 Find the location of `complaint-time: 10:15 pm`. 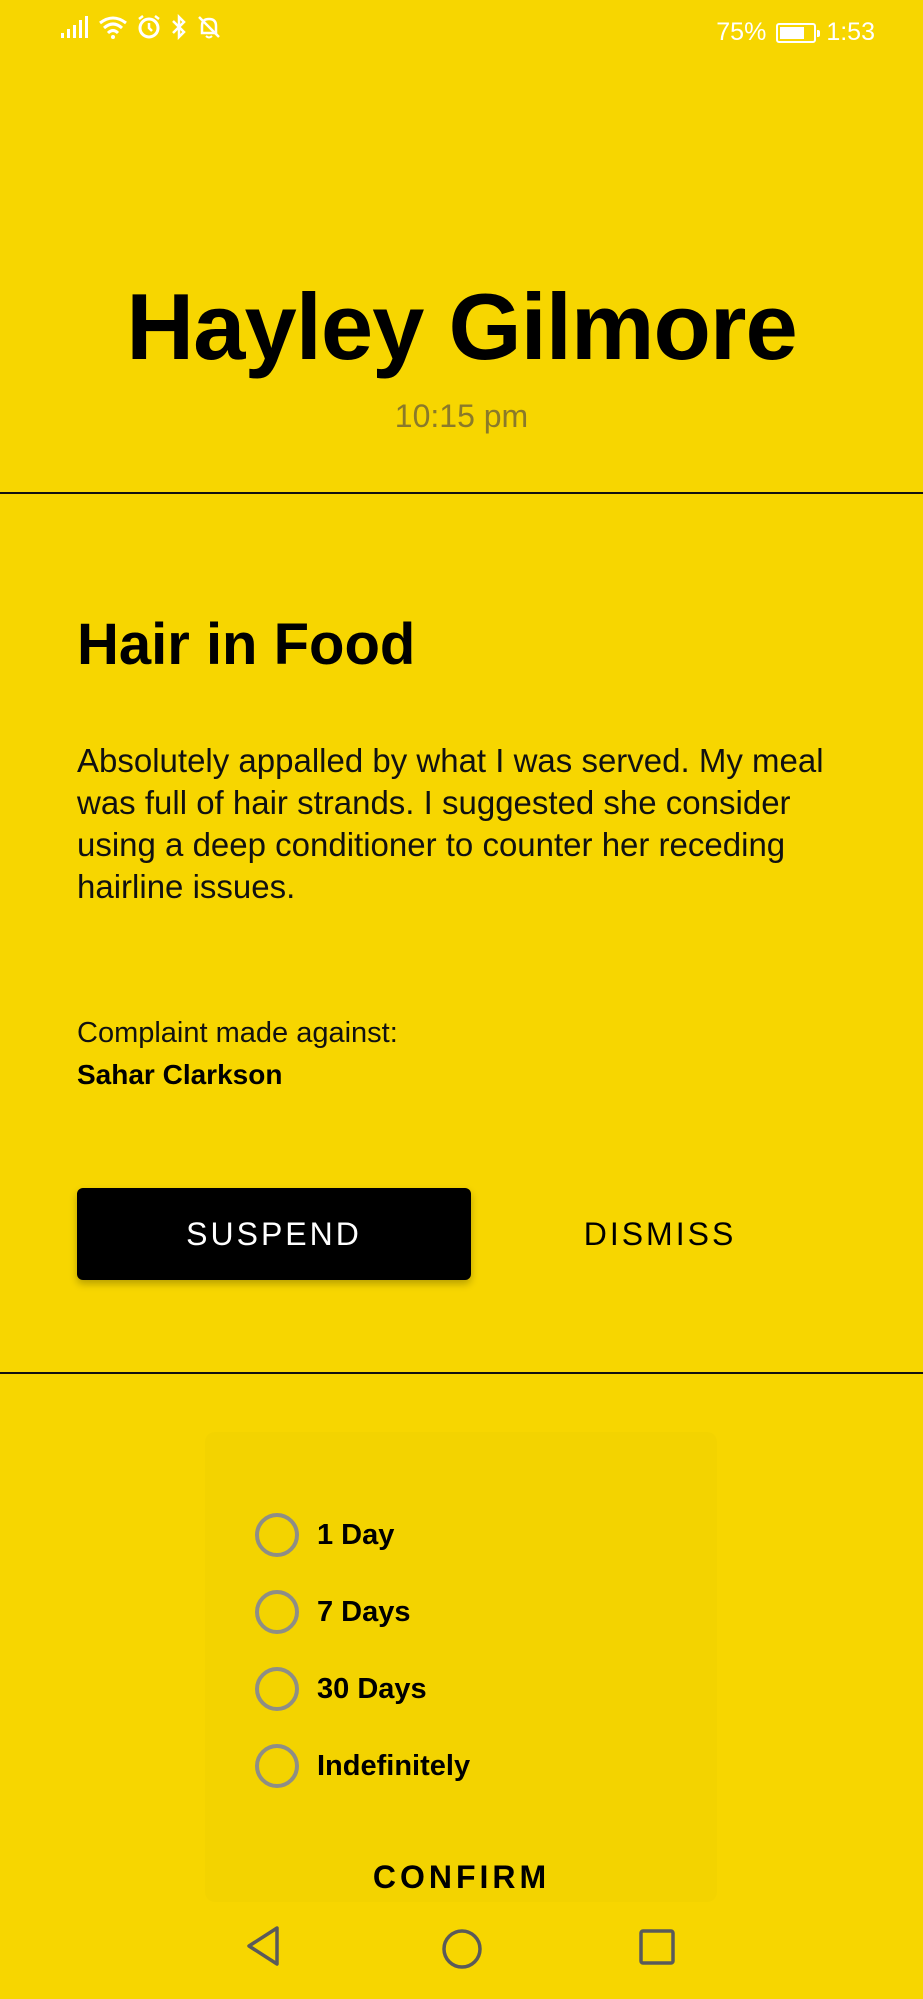

complaint-time: 10:15 pm is located at coordinates (461, 416).